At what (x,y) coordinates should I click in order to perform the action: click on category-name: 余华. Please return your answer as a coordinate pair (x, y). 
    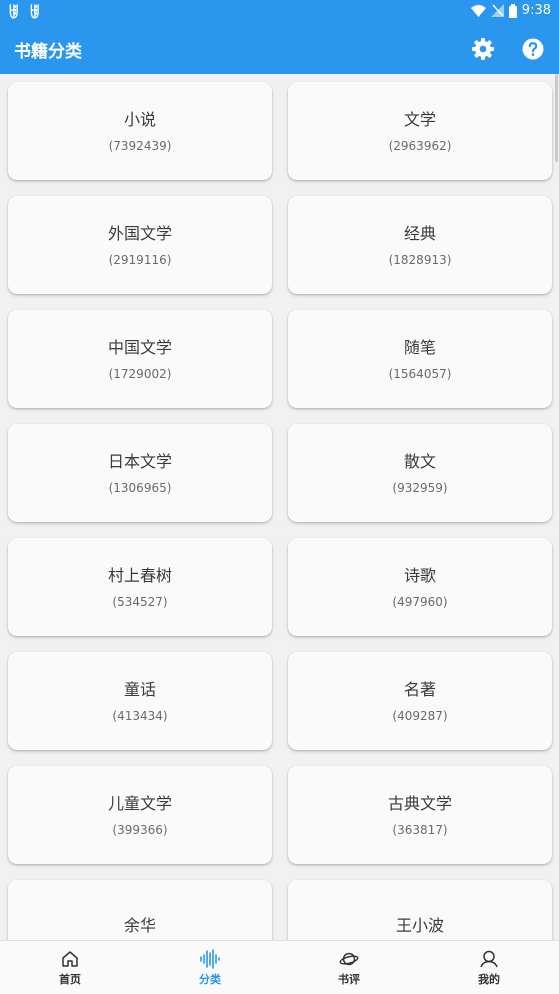
    Looking at the image, I should click on (139, 925).